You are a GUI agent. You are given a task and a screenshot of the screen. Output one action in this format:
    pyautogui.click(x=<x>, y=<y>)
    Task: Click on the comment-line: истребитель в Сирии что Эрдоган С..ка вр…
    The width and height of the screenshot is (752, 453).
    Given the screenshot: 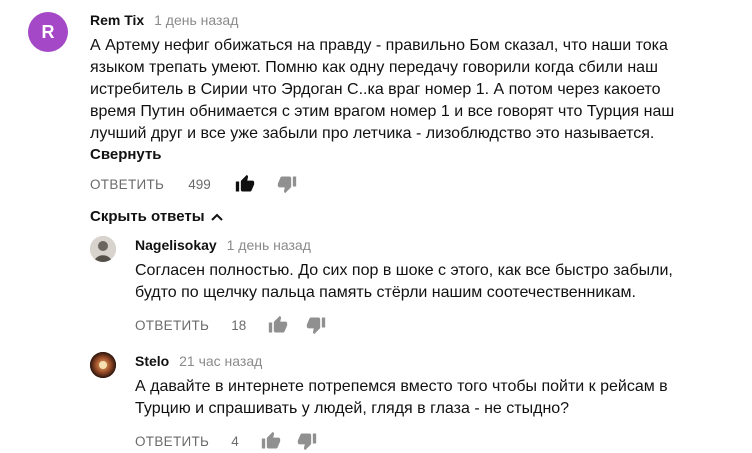 What is the action you would take?
    pyautogui.click(x=375, y=89)
    